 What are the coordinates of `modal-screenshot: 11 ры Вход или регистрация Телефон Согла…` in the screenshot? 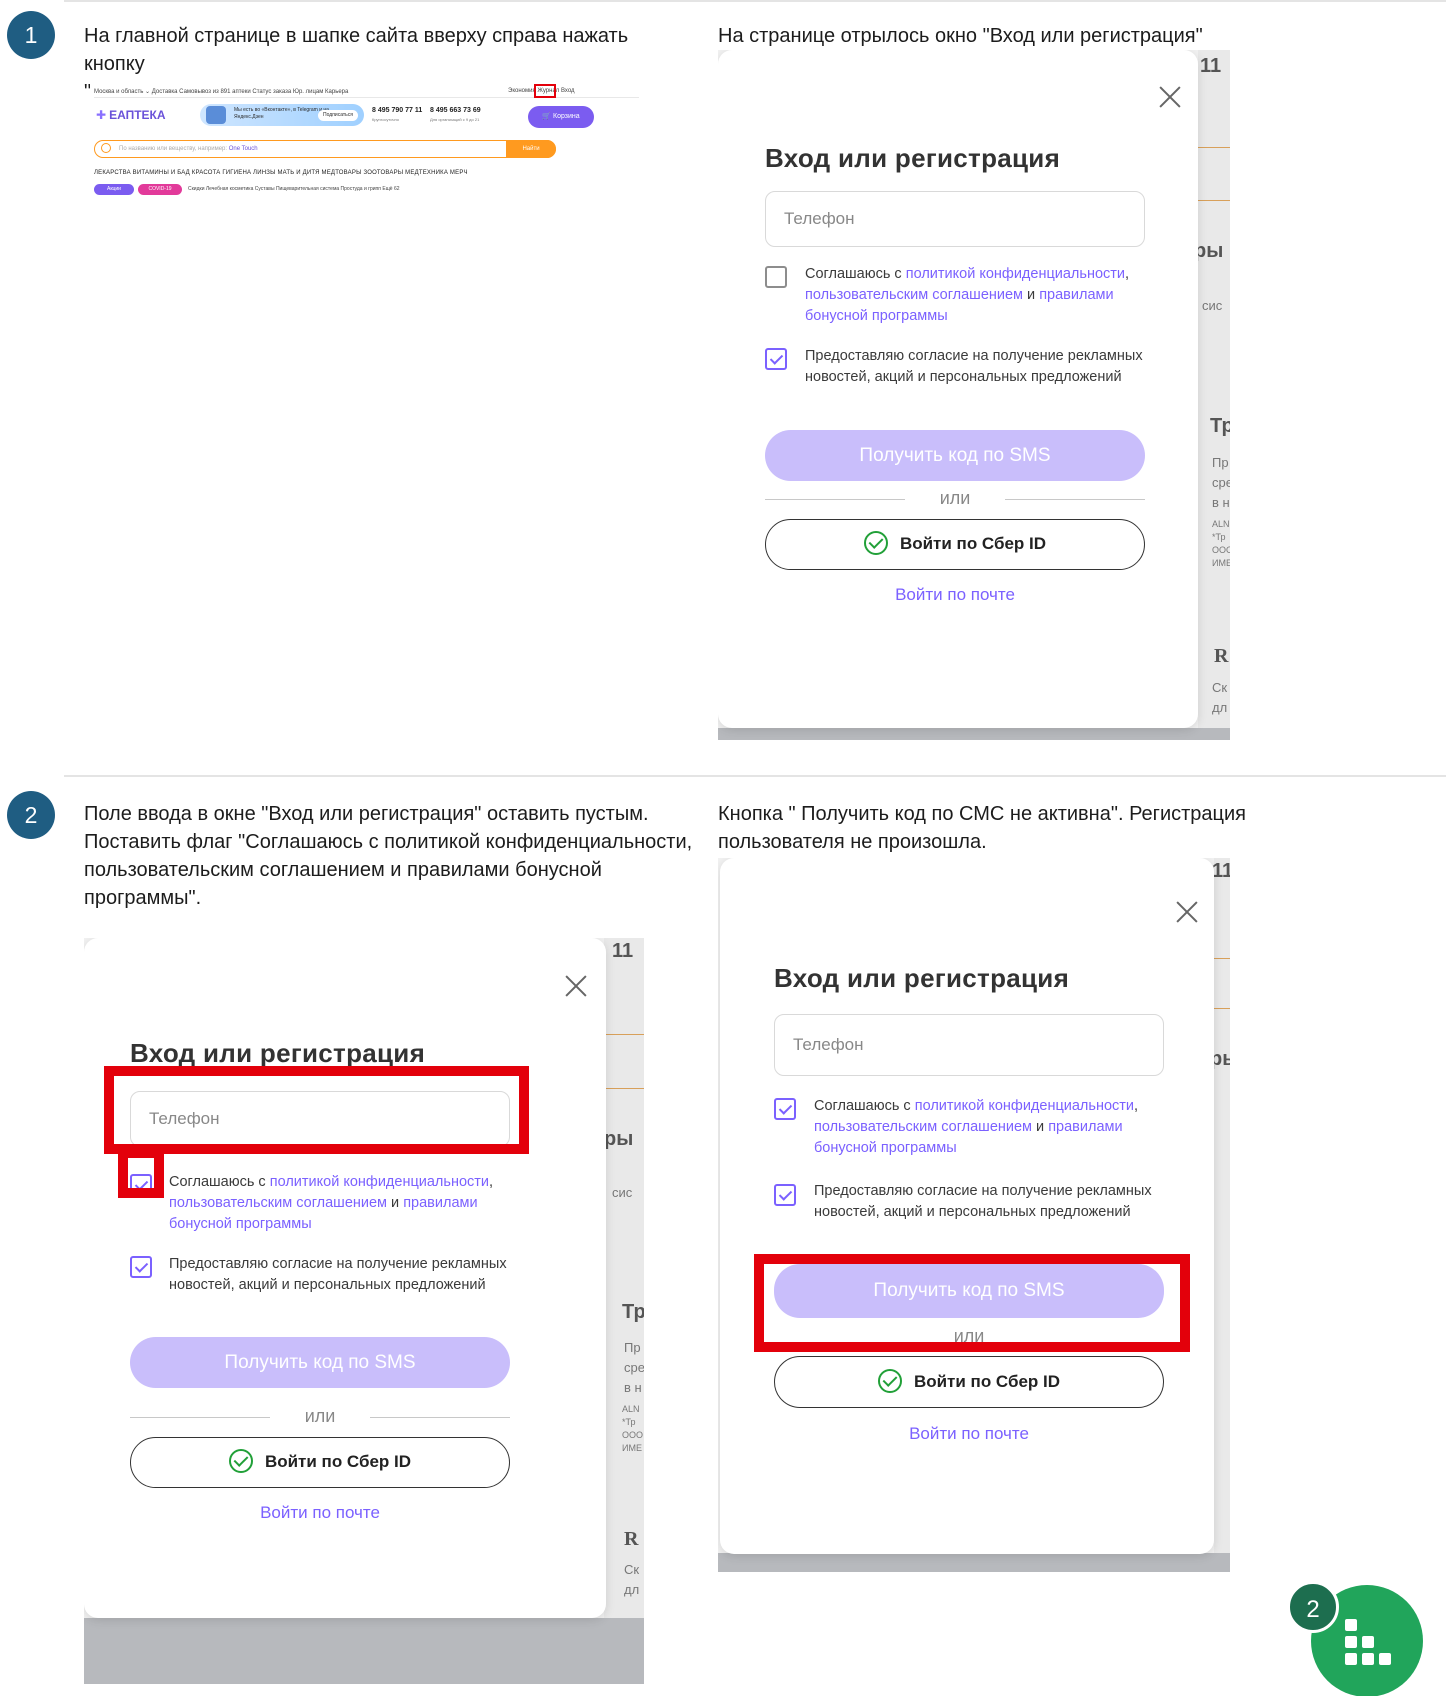 It's located at (974, 1215).